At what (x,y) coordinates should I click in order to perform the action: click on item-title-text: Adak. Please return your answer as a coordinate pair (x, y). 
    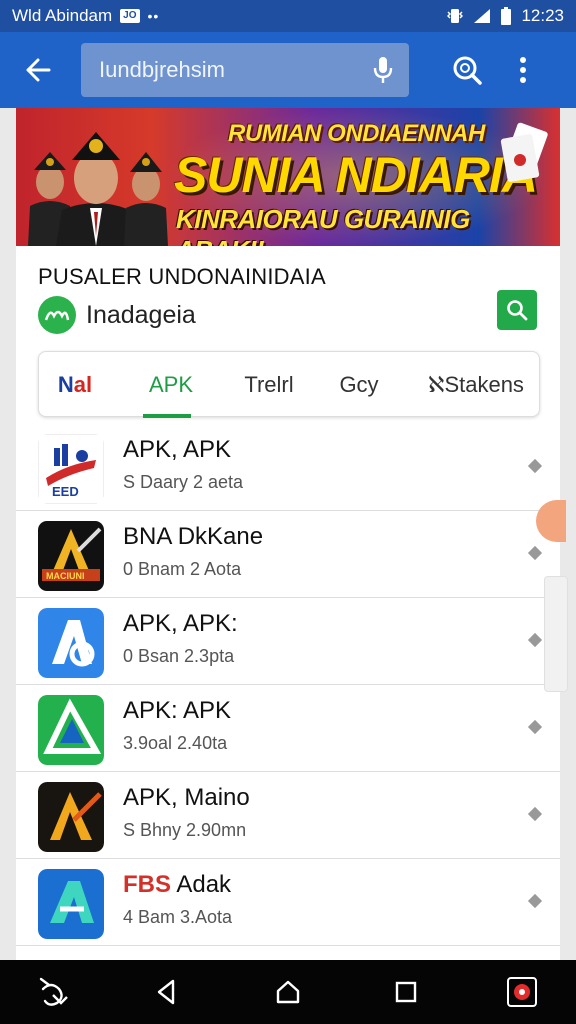
    Looking at the image, I should click on (204, 884).